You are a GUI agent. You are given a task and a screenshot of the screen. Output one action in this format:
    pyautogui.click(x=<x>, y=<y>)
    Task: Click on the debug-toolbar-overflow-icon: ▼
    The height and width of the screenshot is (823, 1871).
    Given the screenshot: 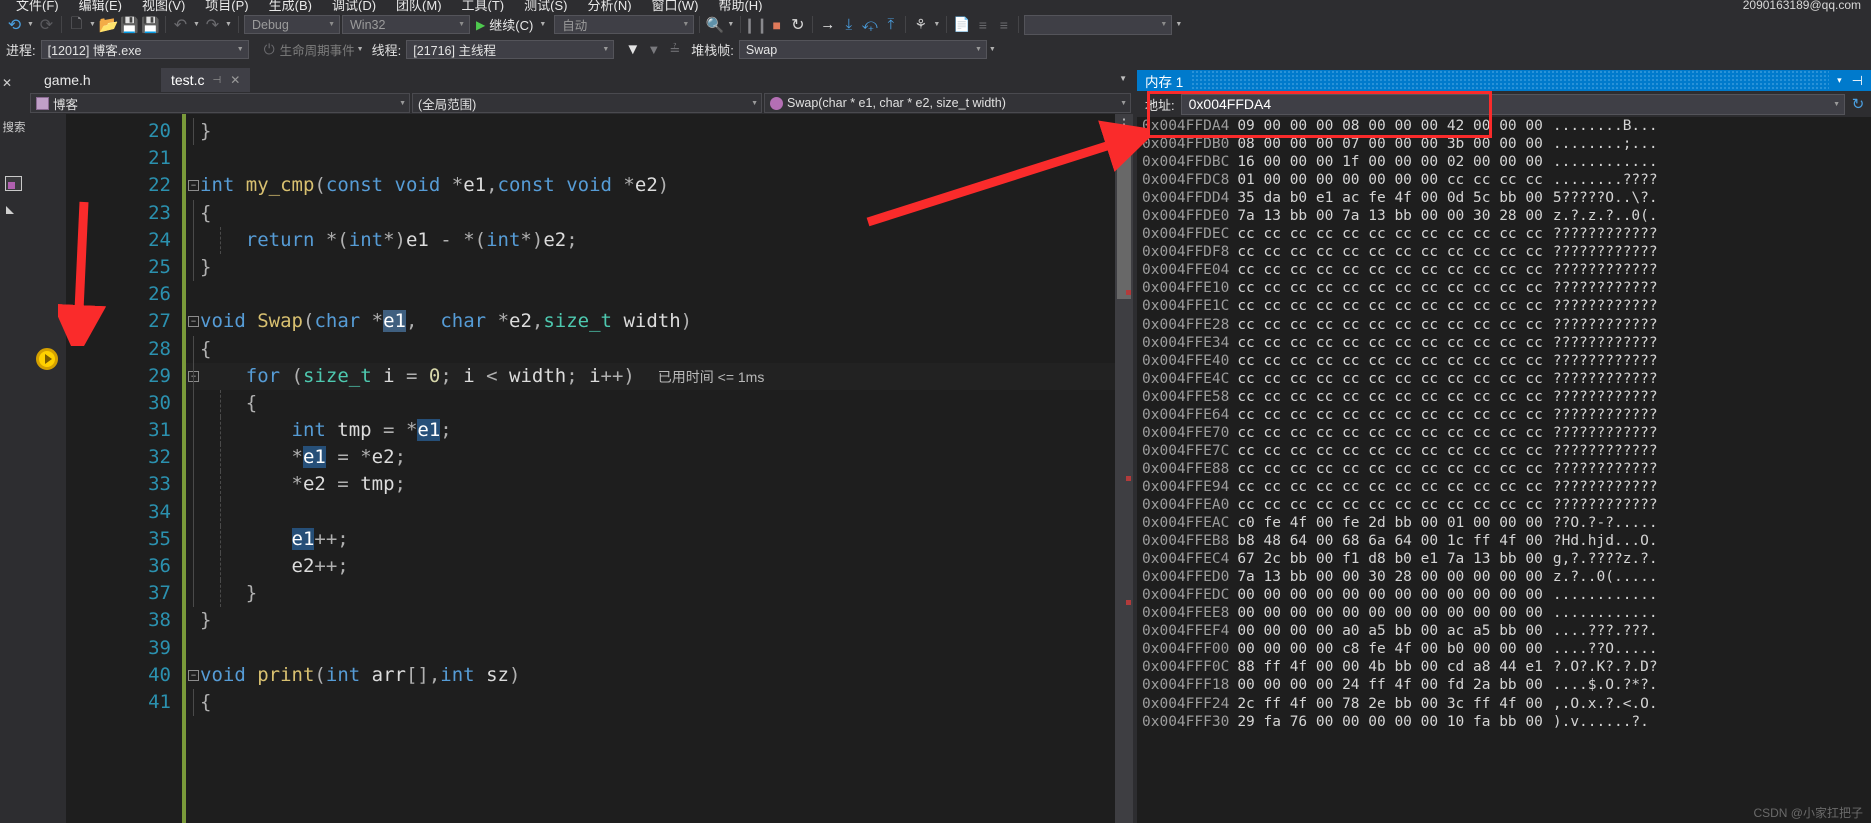 What is the action you would take?
    pyautogui.click(x=992, y=49)
    